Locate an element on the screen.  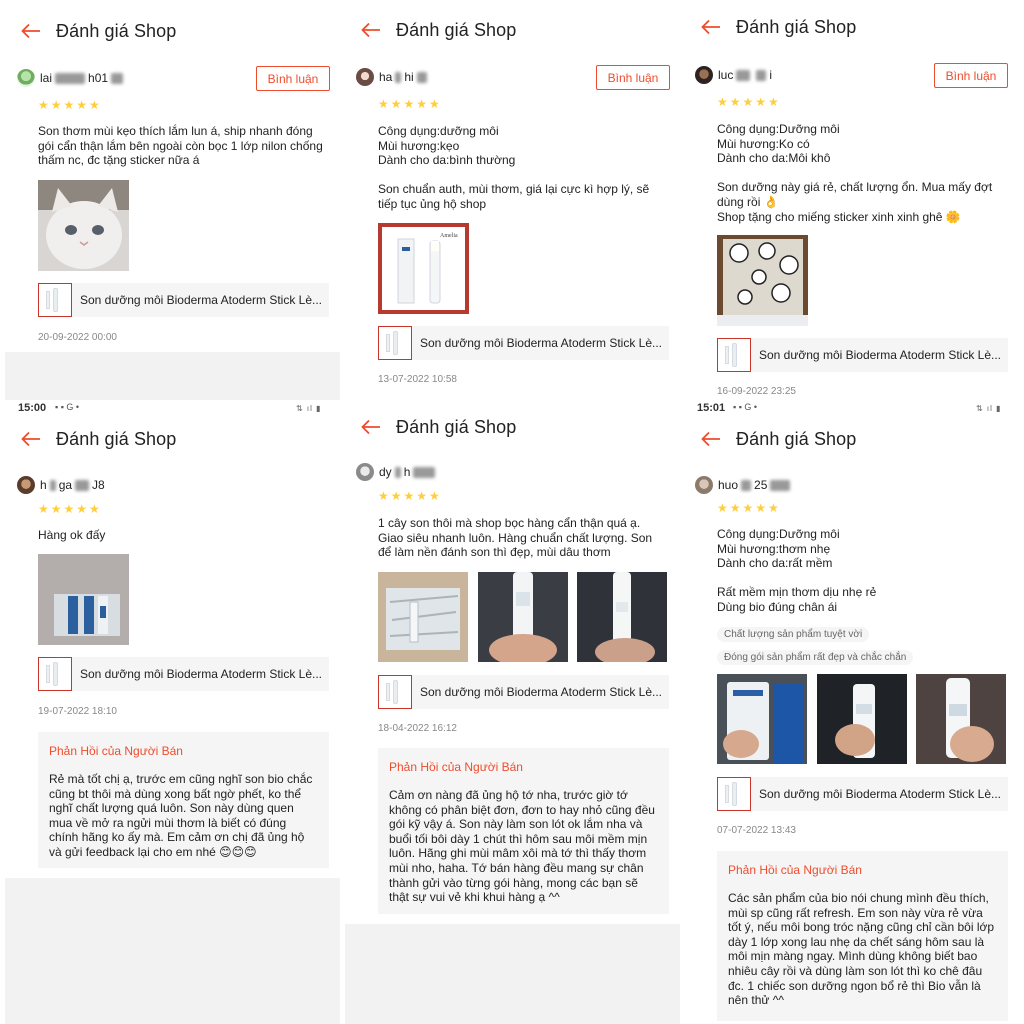
review-tag: Đóng gói sản phẩm rất đẹp và chắc chắn is located at coordinates (815, 657).